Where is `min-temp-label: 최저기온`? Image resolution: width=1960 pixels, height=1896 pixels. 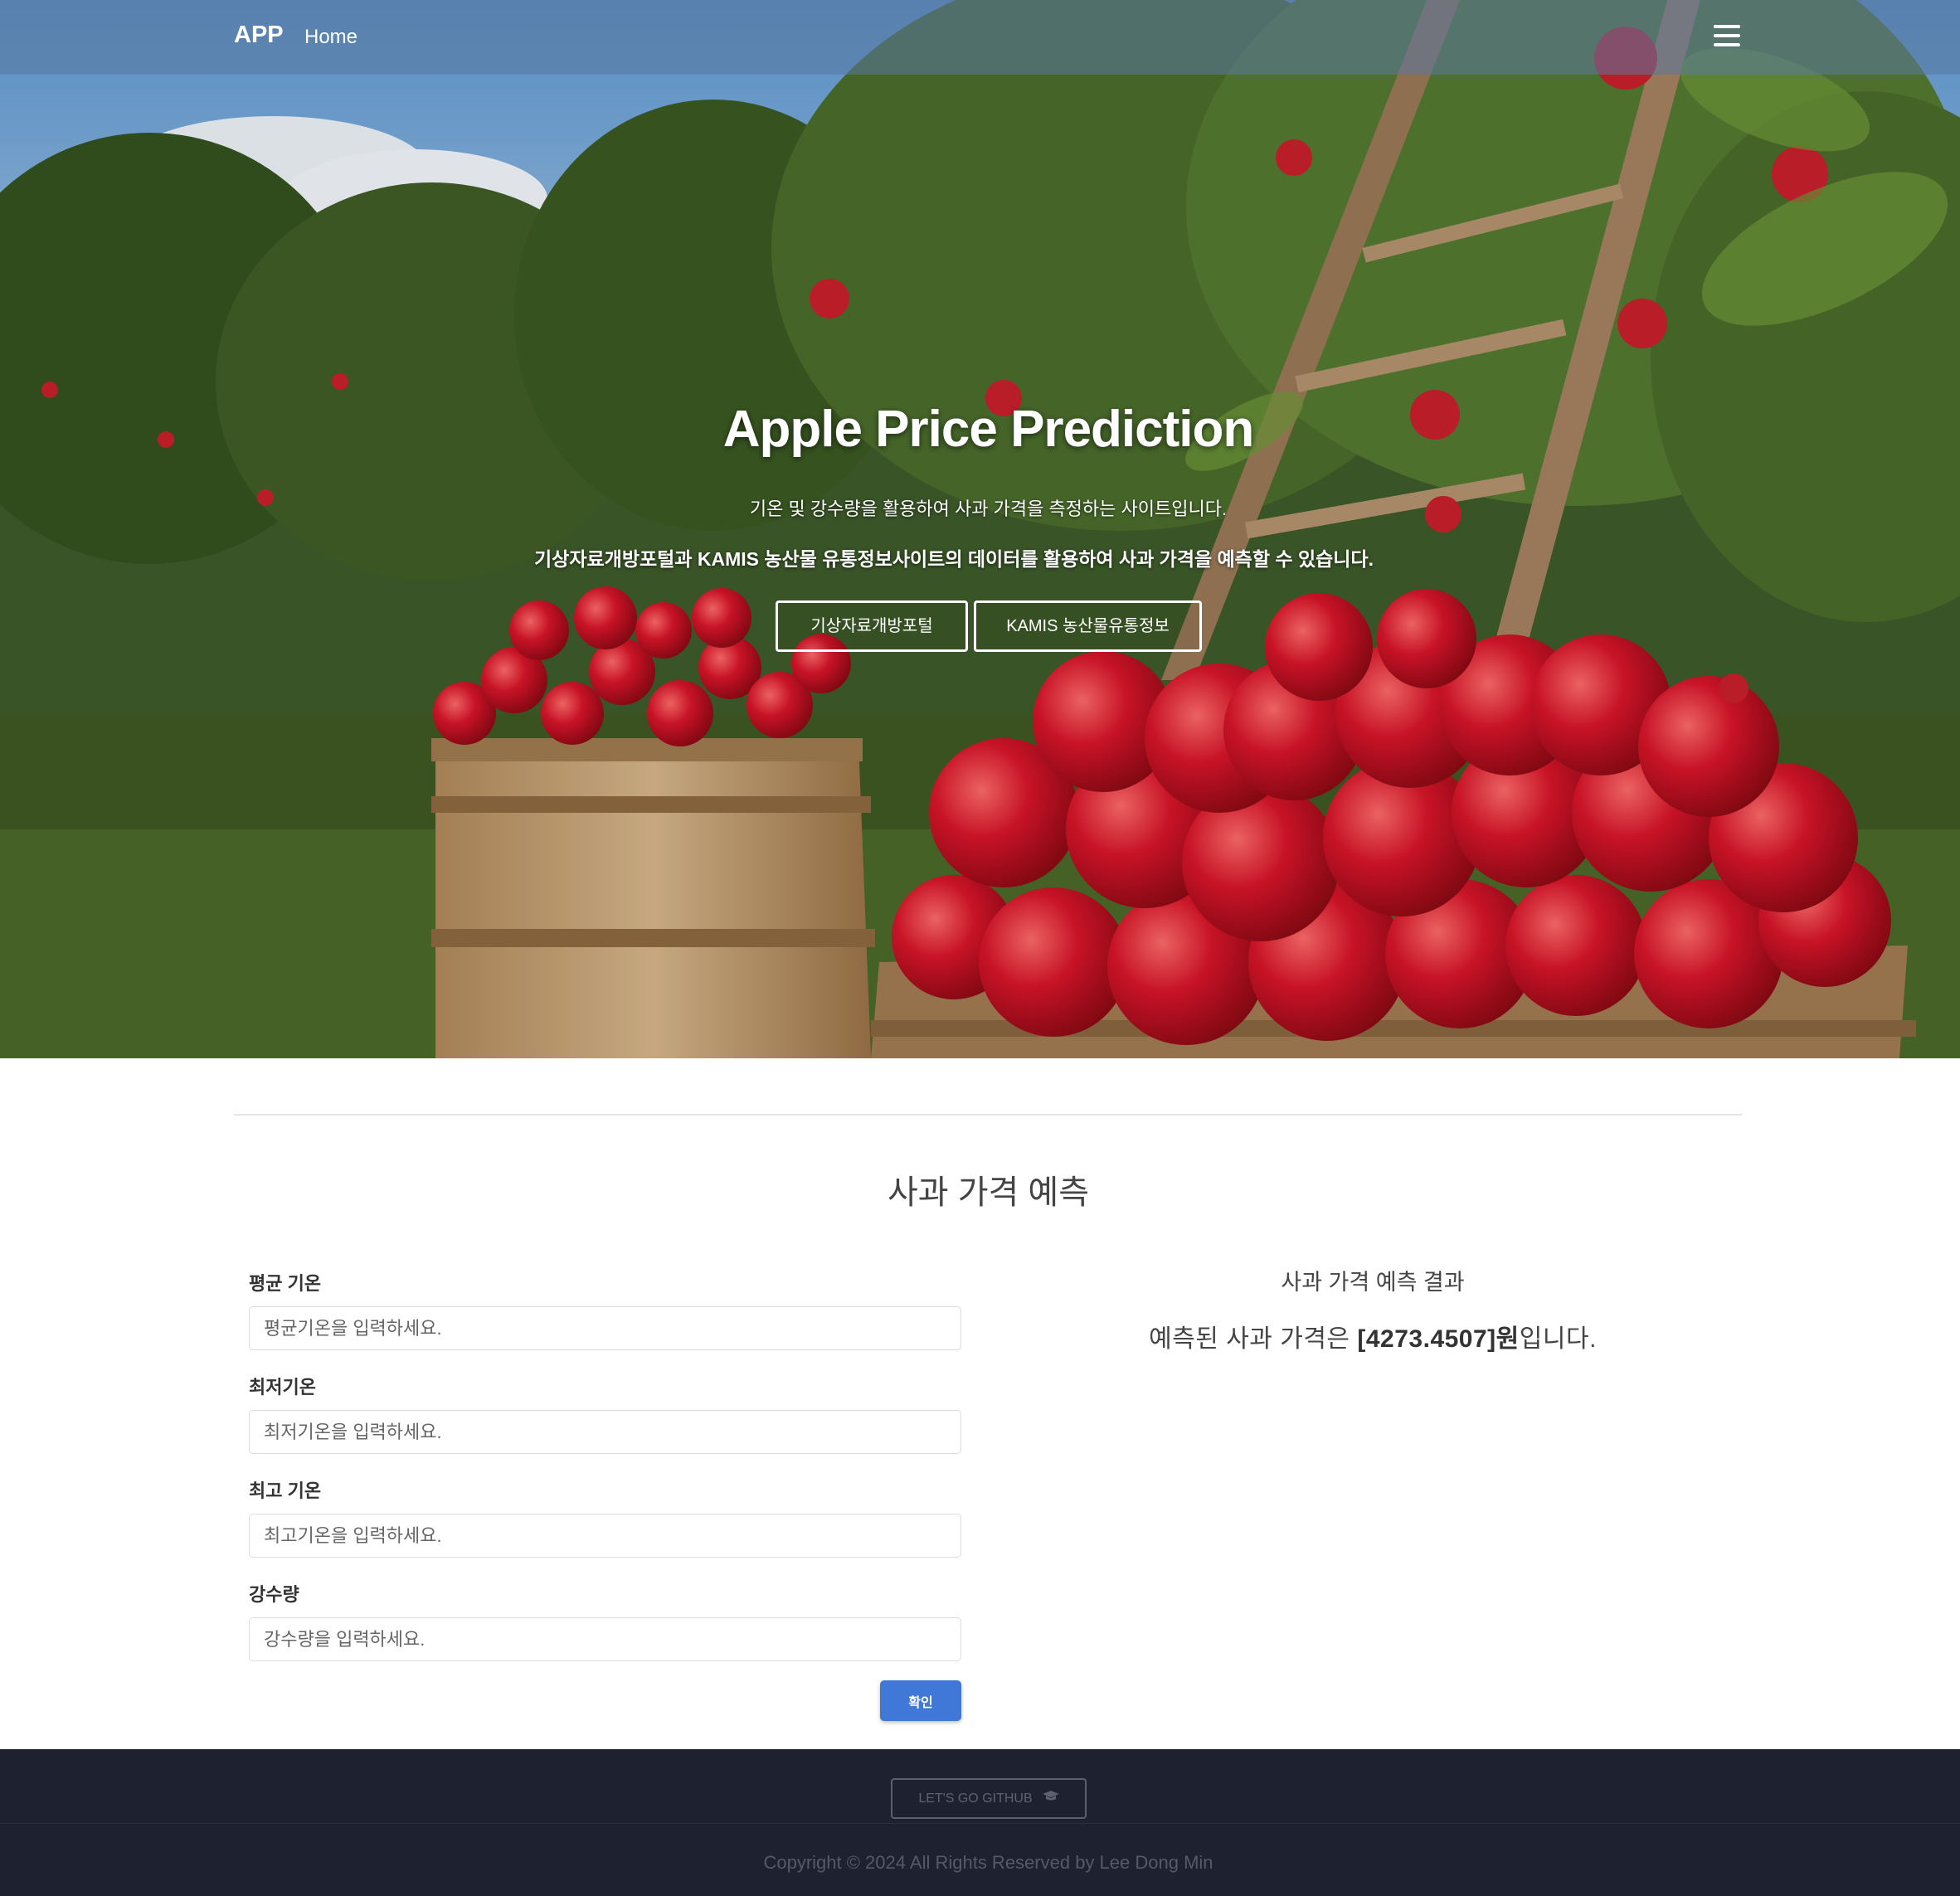
min-temp-label: 최저기온 is located at coordinates (282, 1387).